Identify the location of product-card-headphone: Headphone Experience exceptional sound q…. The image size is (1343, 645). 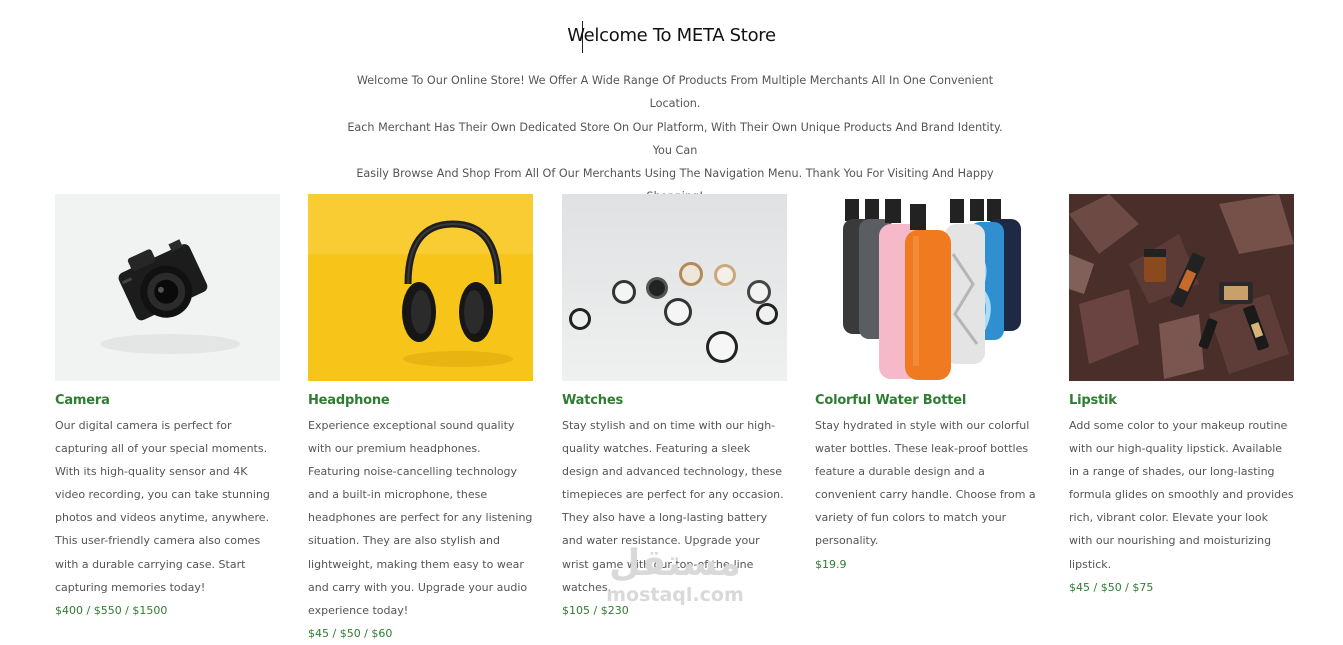
(420, 419).